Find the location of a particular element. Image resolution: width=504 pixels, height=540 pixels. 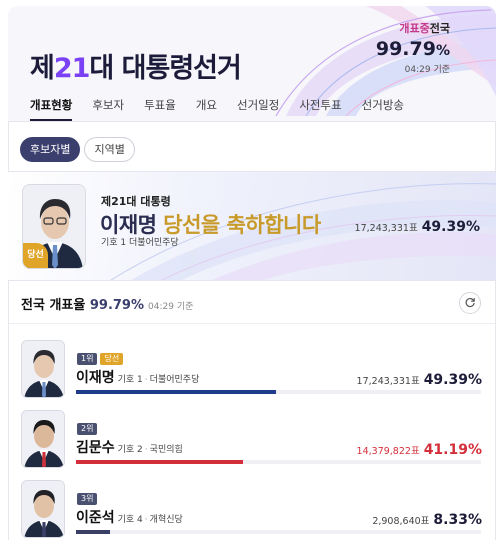

candidate-row: 1위 당선이재명 기호 1 · 더불어민주당 17,243,331표 49.39% is located at coordinates (252, 375).